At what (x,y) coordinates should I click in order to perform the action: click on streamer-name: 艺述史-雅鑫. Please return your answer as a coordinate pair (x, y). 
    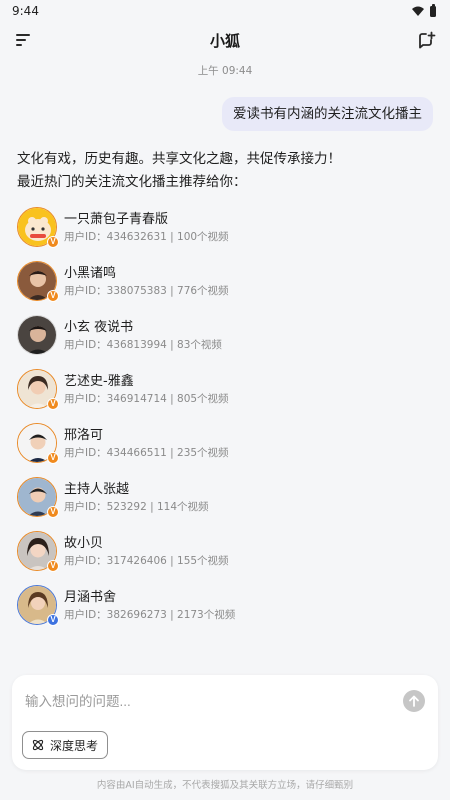
    Looking at the image, I should click on (99, 381).